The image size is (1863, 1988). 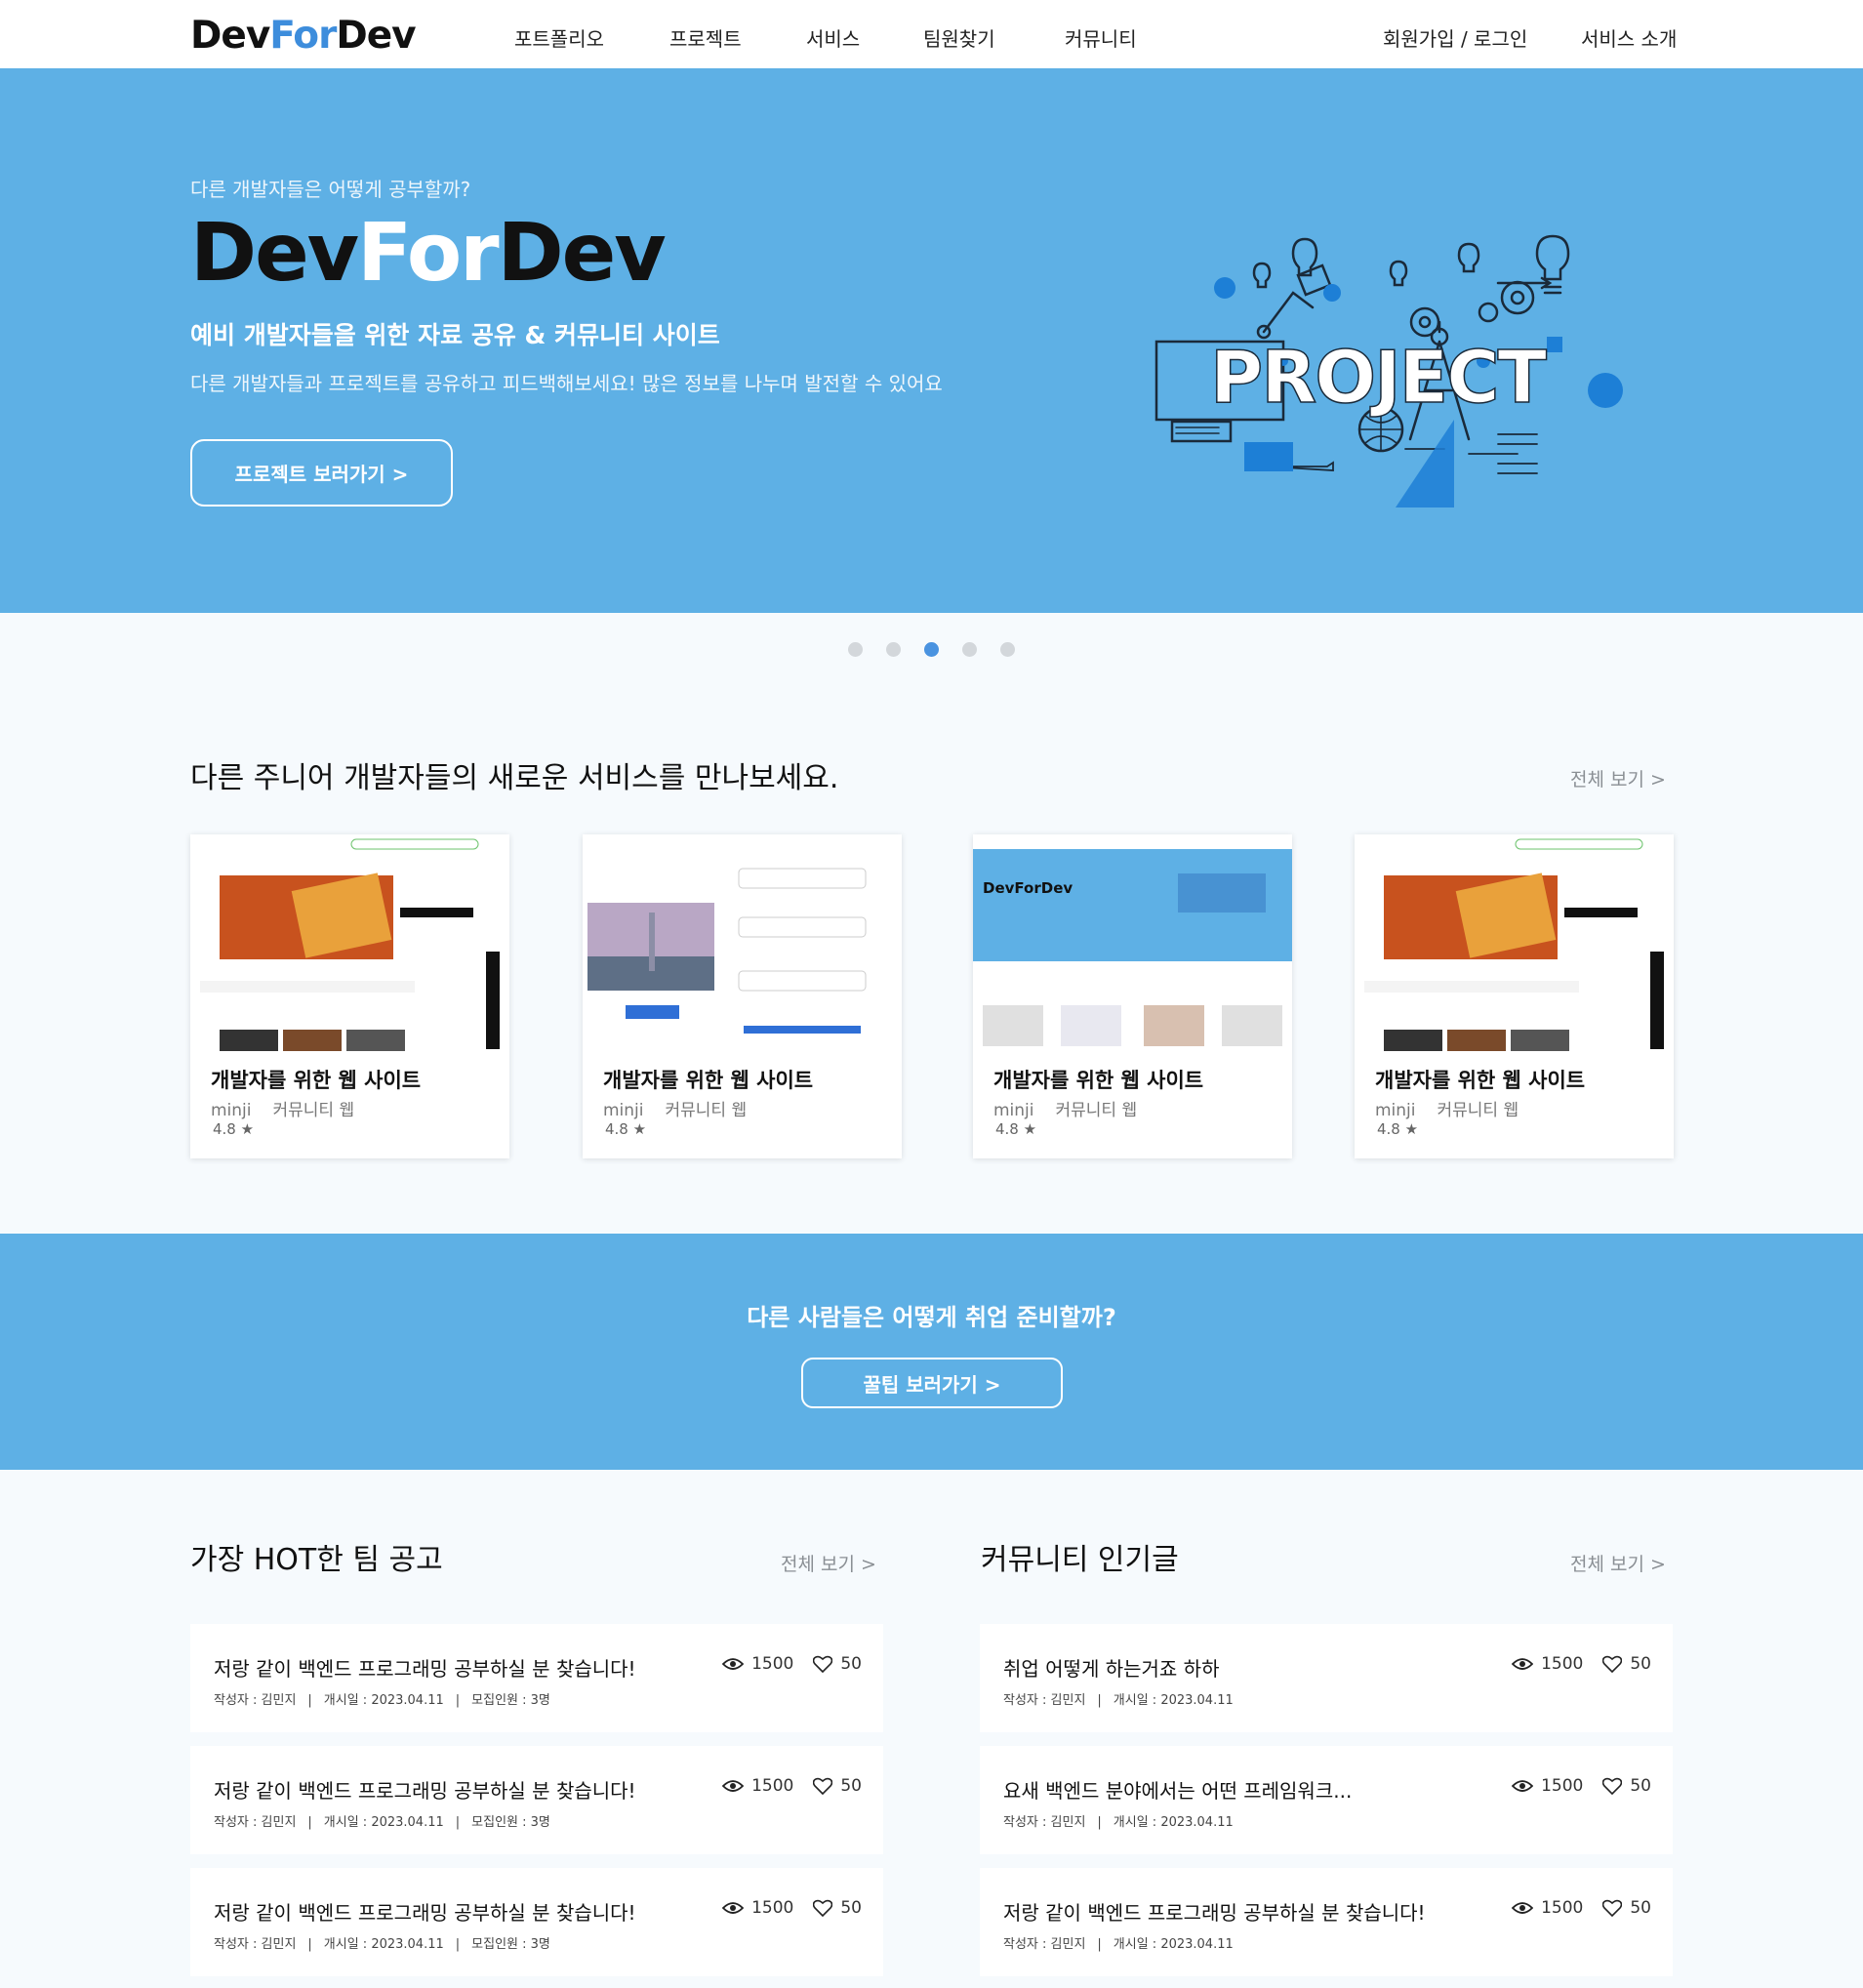 What do you see at coordinates (959, 37) in the screenshot?
I see `nav-find-team: 팀원찾기` at bounding box center [959, 37].